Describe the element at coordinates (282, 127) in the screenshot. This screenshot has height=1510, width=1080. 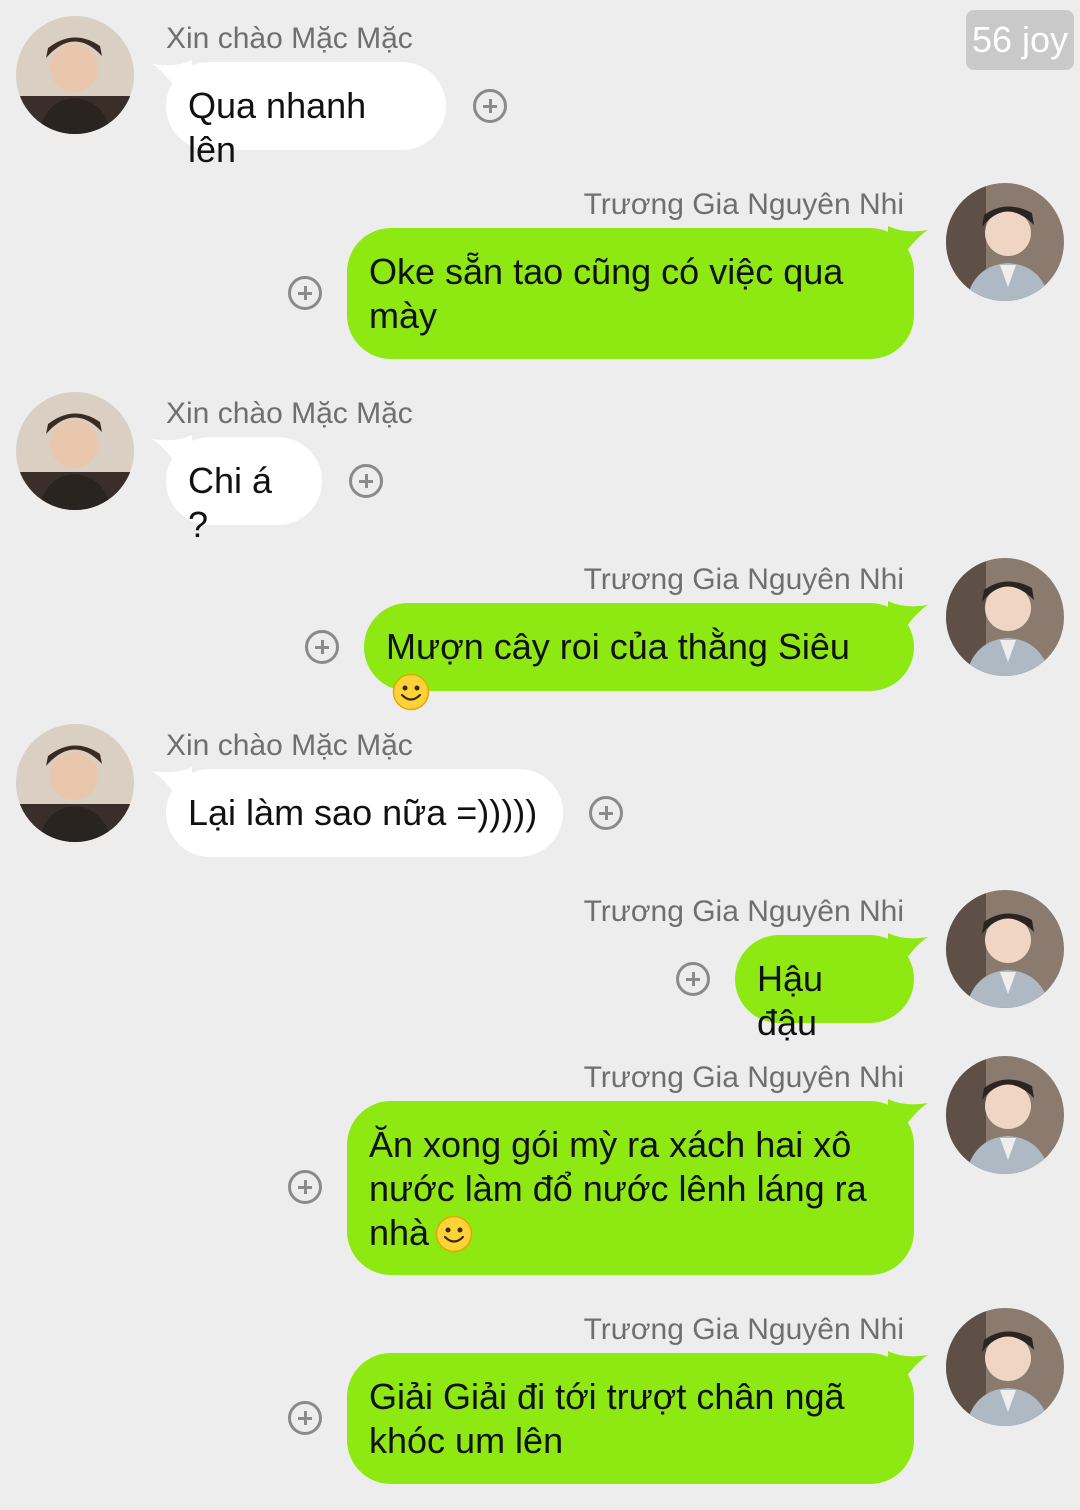
I see `message-text: Qua nhanh lên` at that location.